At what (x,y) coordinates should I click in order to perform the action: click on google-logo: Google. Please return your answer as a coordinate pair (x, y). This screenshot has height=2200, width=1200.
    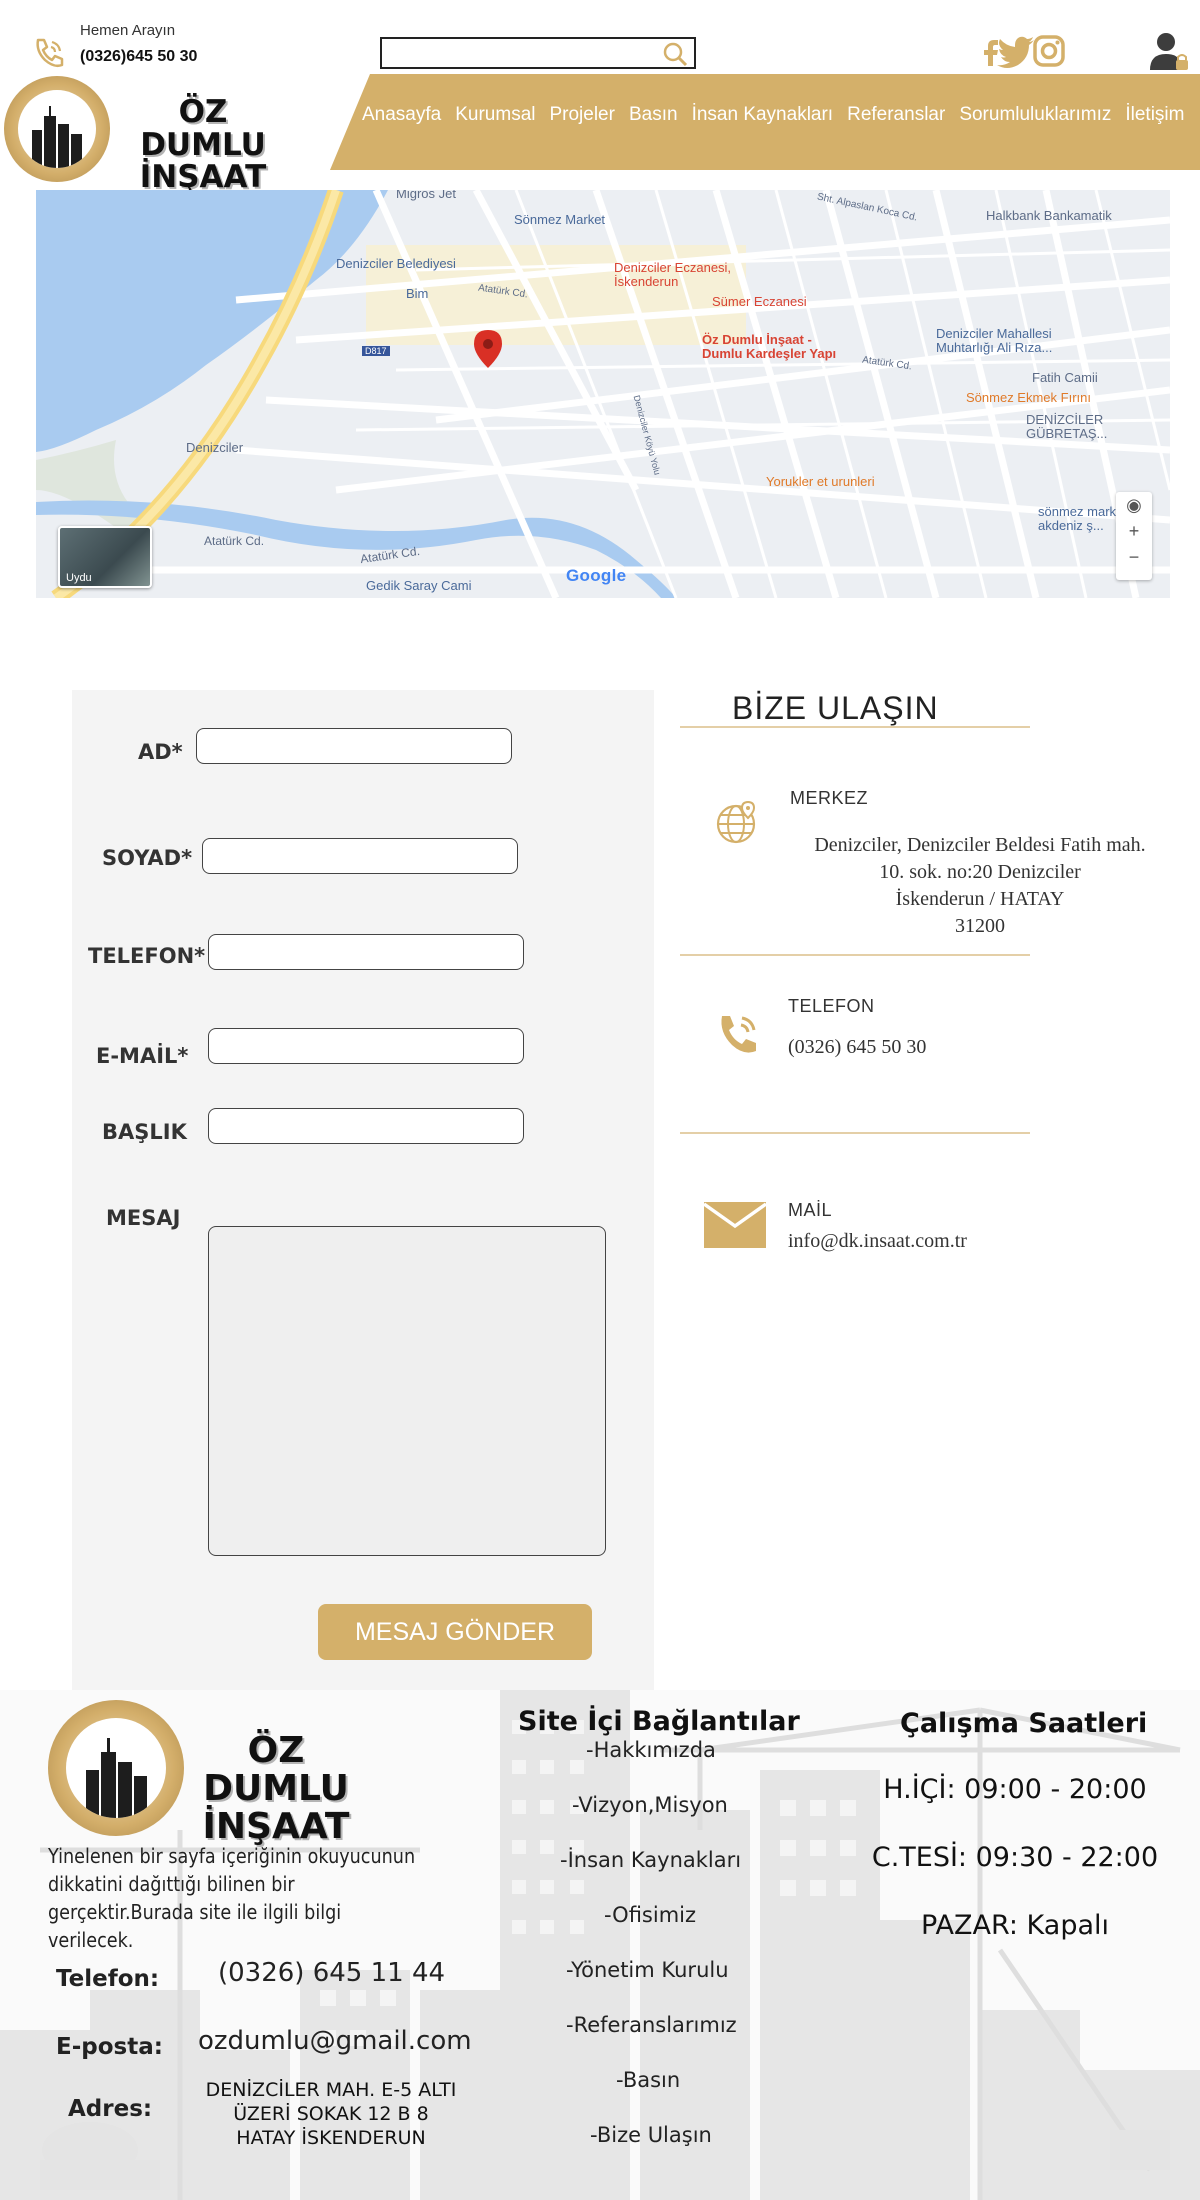
    Looking at the image, I should click on (596, 576).